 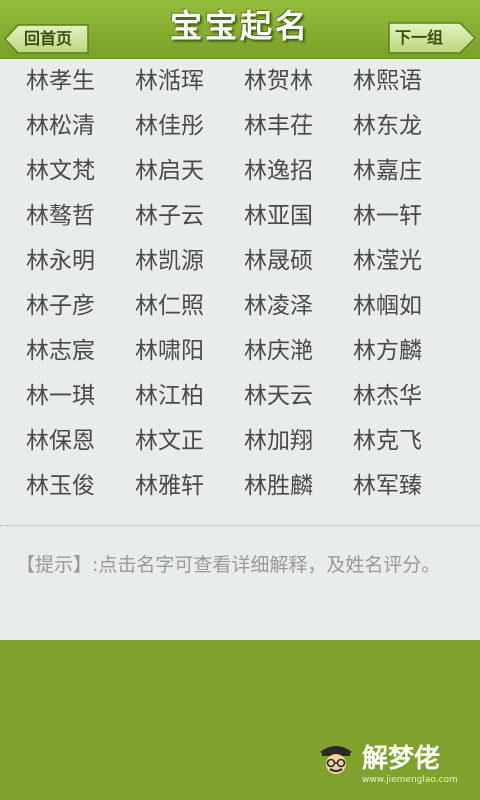 What do you see at coordinates (403, 396) in the screenshot?
I see `name-item: 林杰华` at bounding box center [403, 396].